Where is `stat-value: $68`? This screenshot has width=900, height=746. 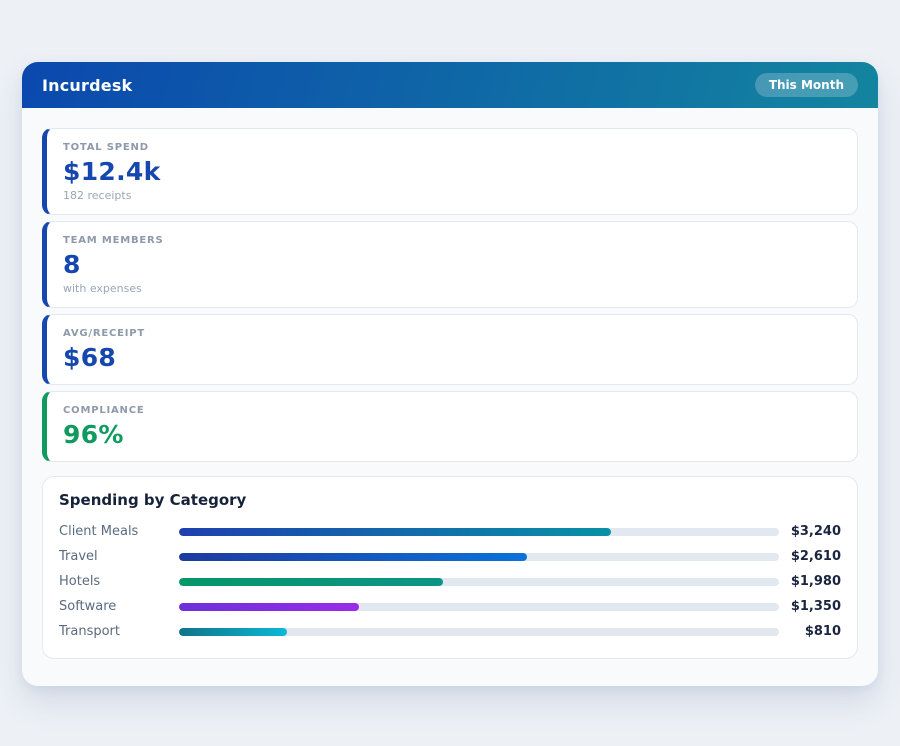 stat-value: $68 is located at coordinates (90, 357).